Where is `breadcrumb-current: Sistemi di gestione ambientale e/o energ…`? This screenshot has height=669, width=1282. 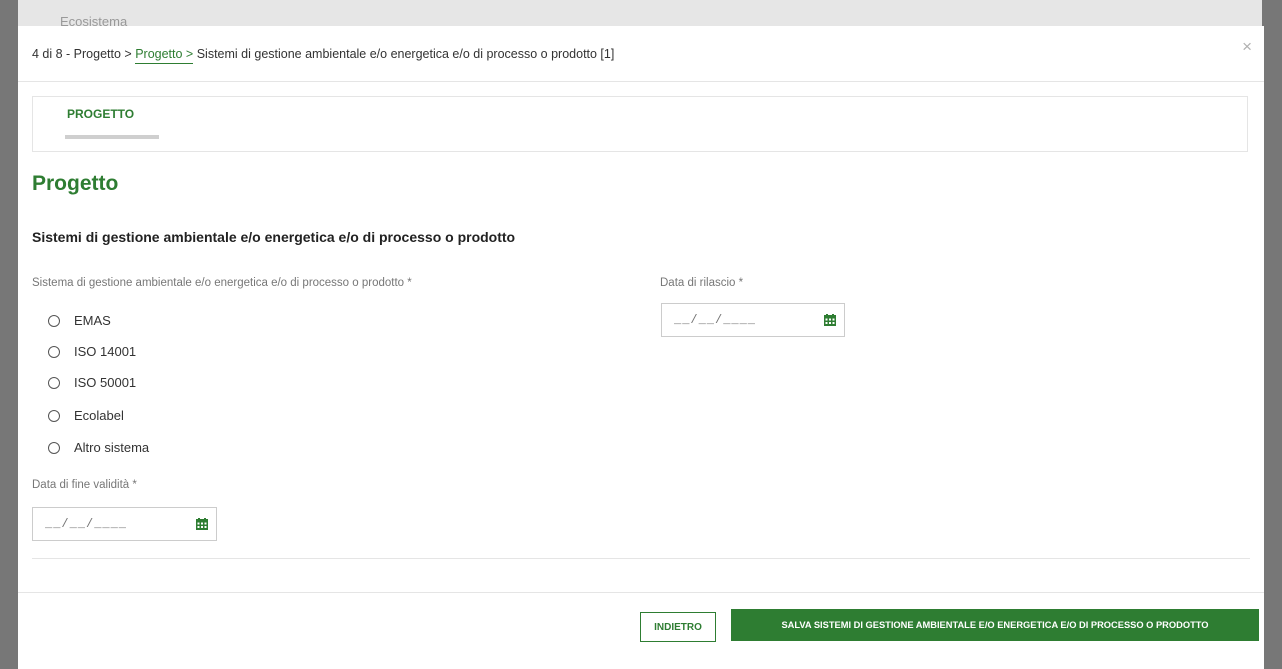 breadcrumb-current: Sistemi di gestione ambientale e/o energ… is located at coordinates (405, 54).